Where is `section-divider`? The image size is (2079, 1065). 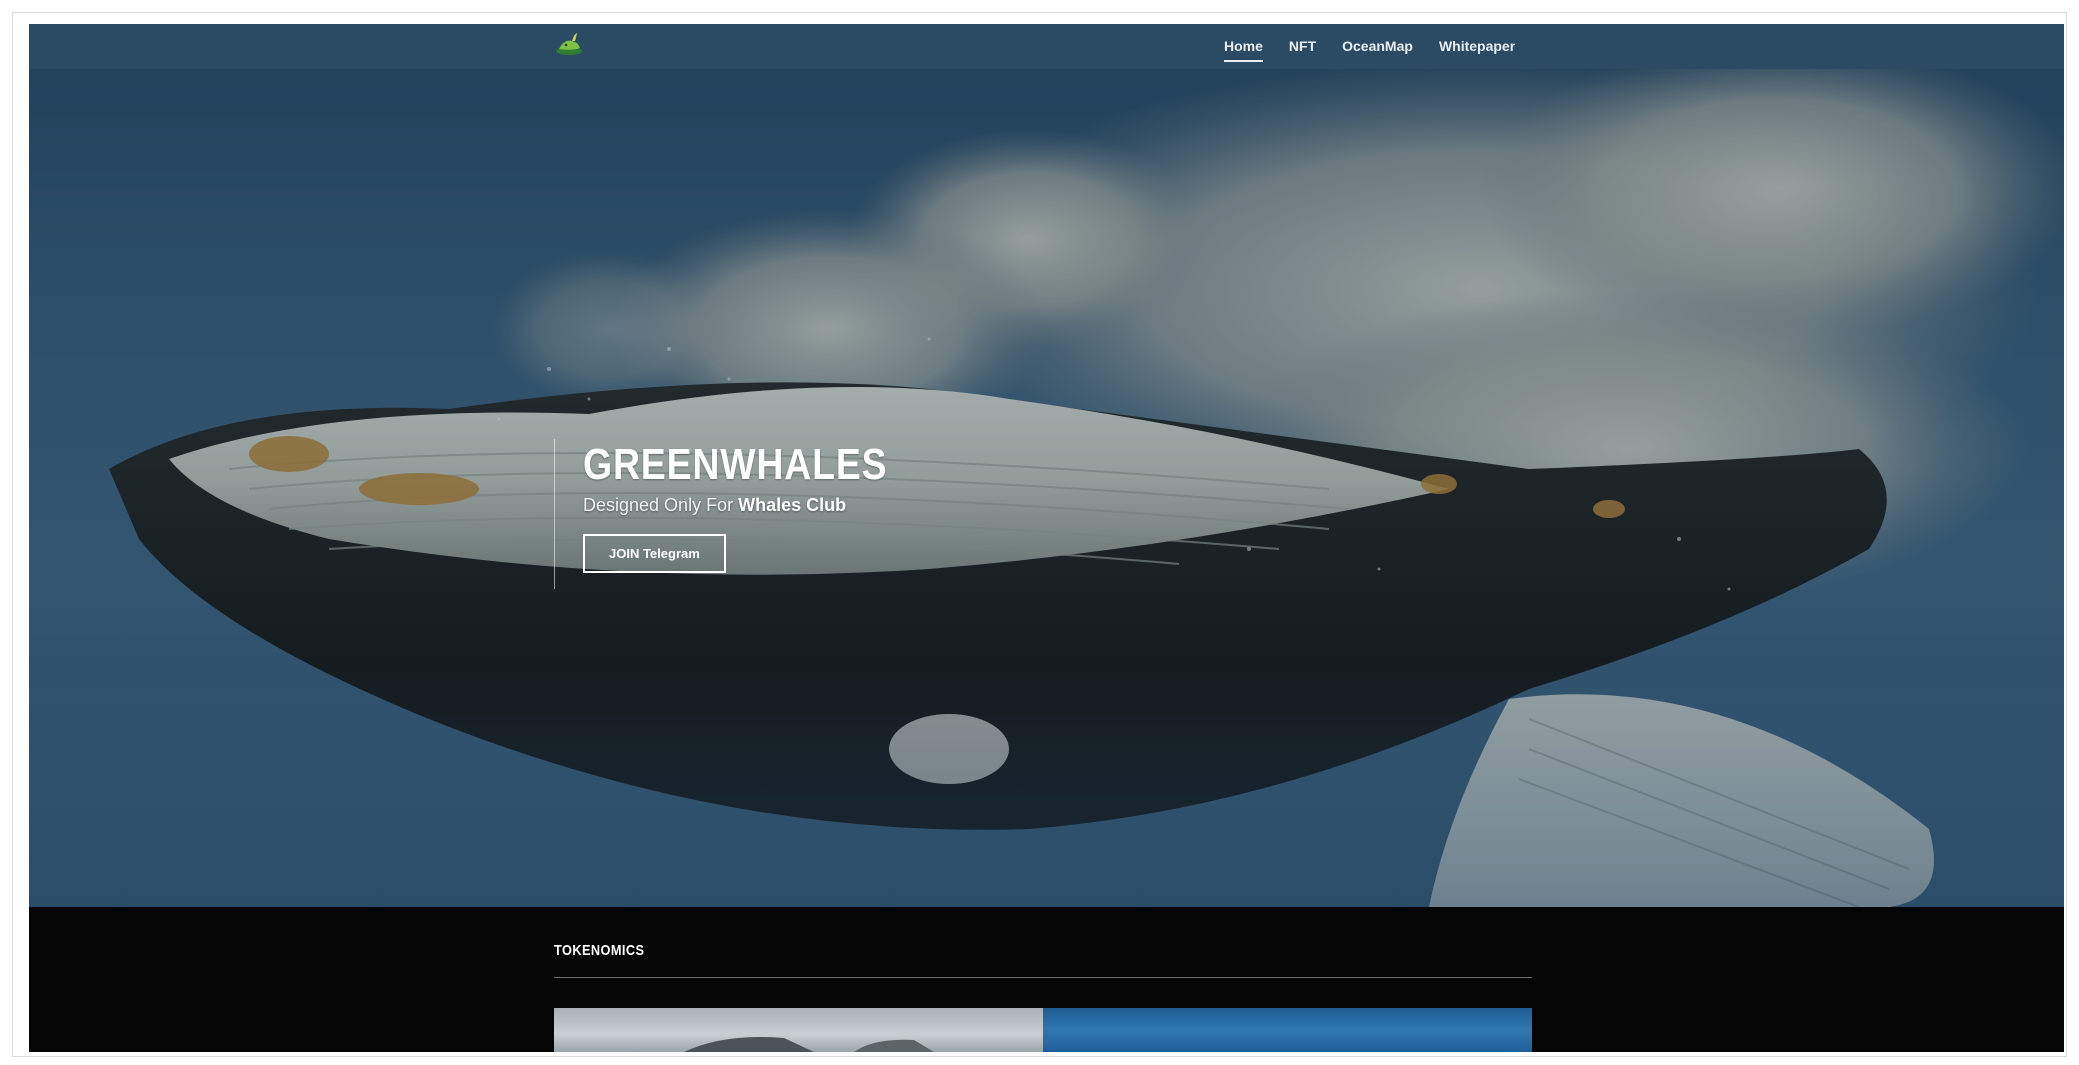 section-divider is located at coordinates (1043, 977).